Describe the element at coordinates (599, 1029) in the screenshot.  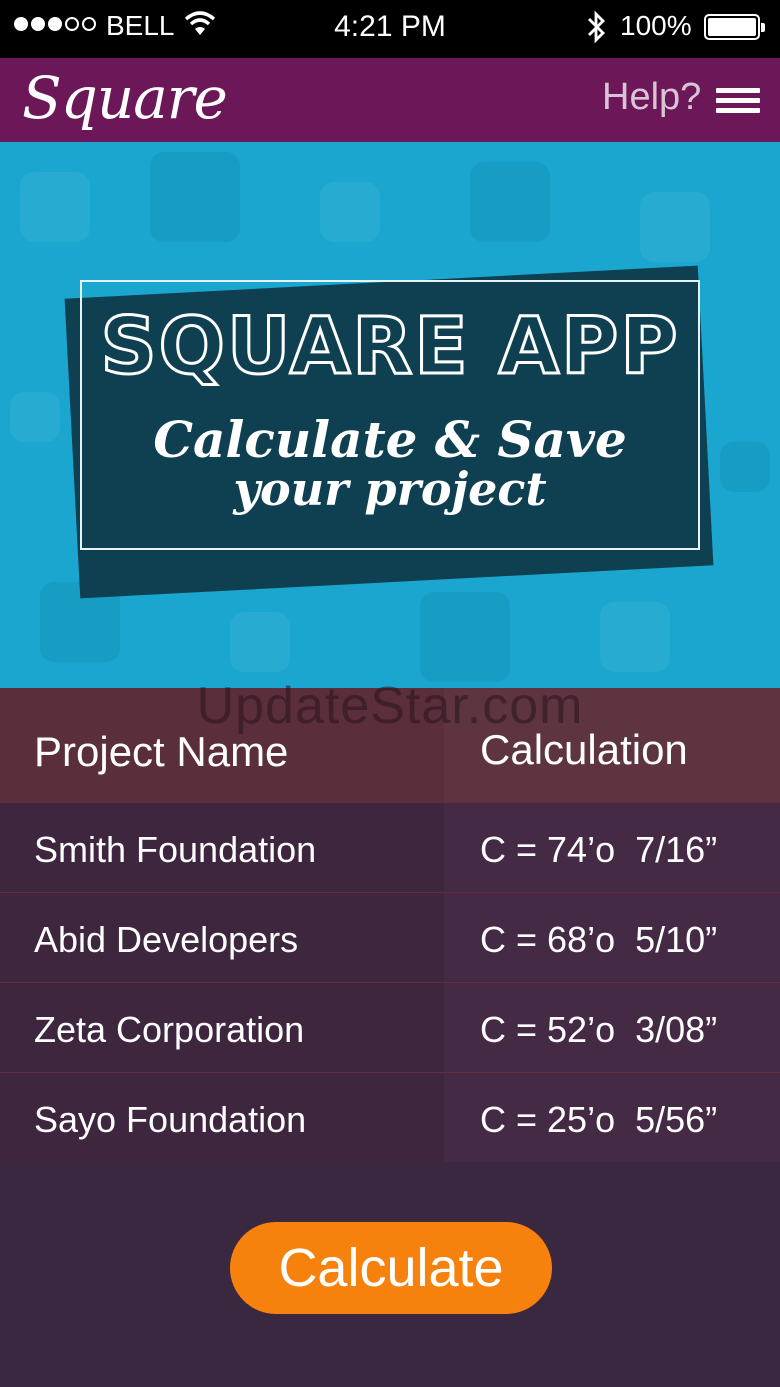
I see `project-calculation: C = 52’o 3/08”` at that location.